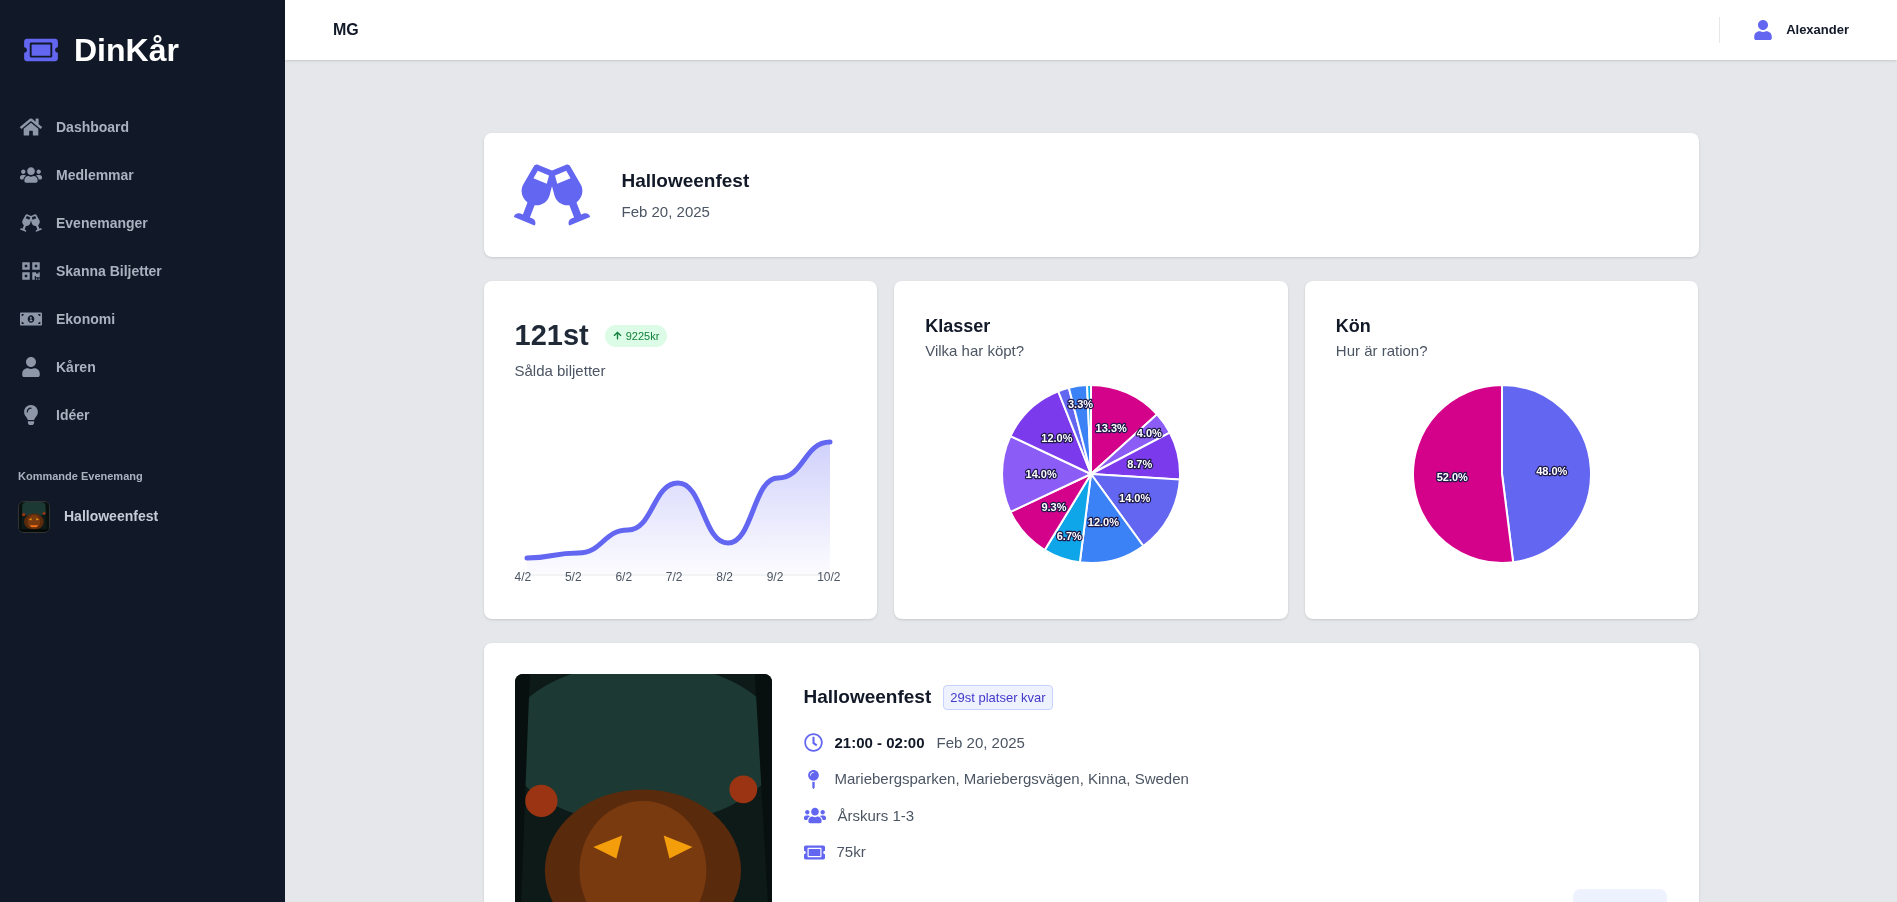 This screenshot has width=1897, height=902. What do you see at coordinates (1353, 326) in the screenshot?
I see `chart-title: Kön` at bounding box center [1353, 326].